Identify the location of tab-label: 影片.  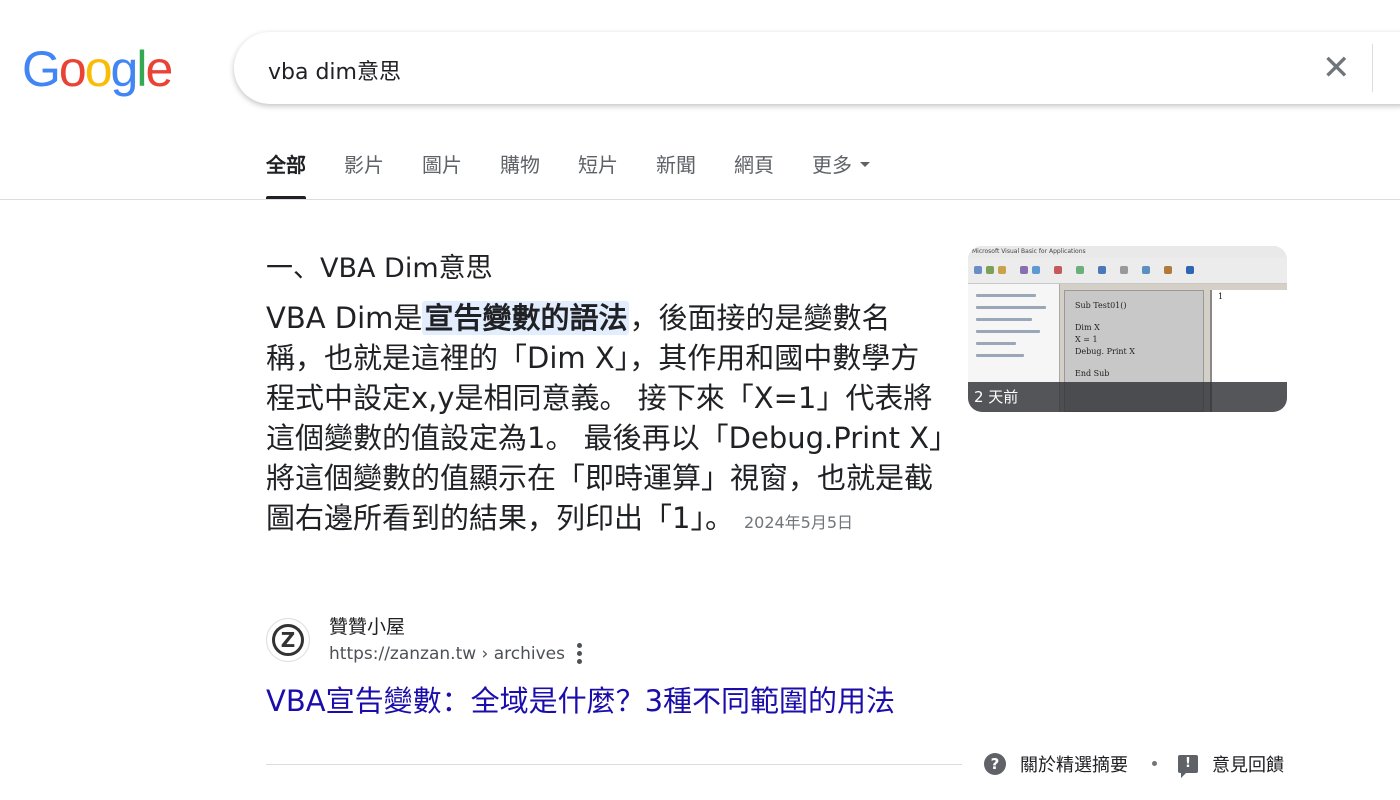
(364, 165).